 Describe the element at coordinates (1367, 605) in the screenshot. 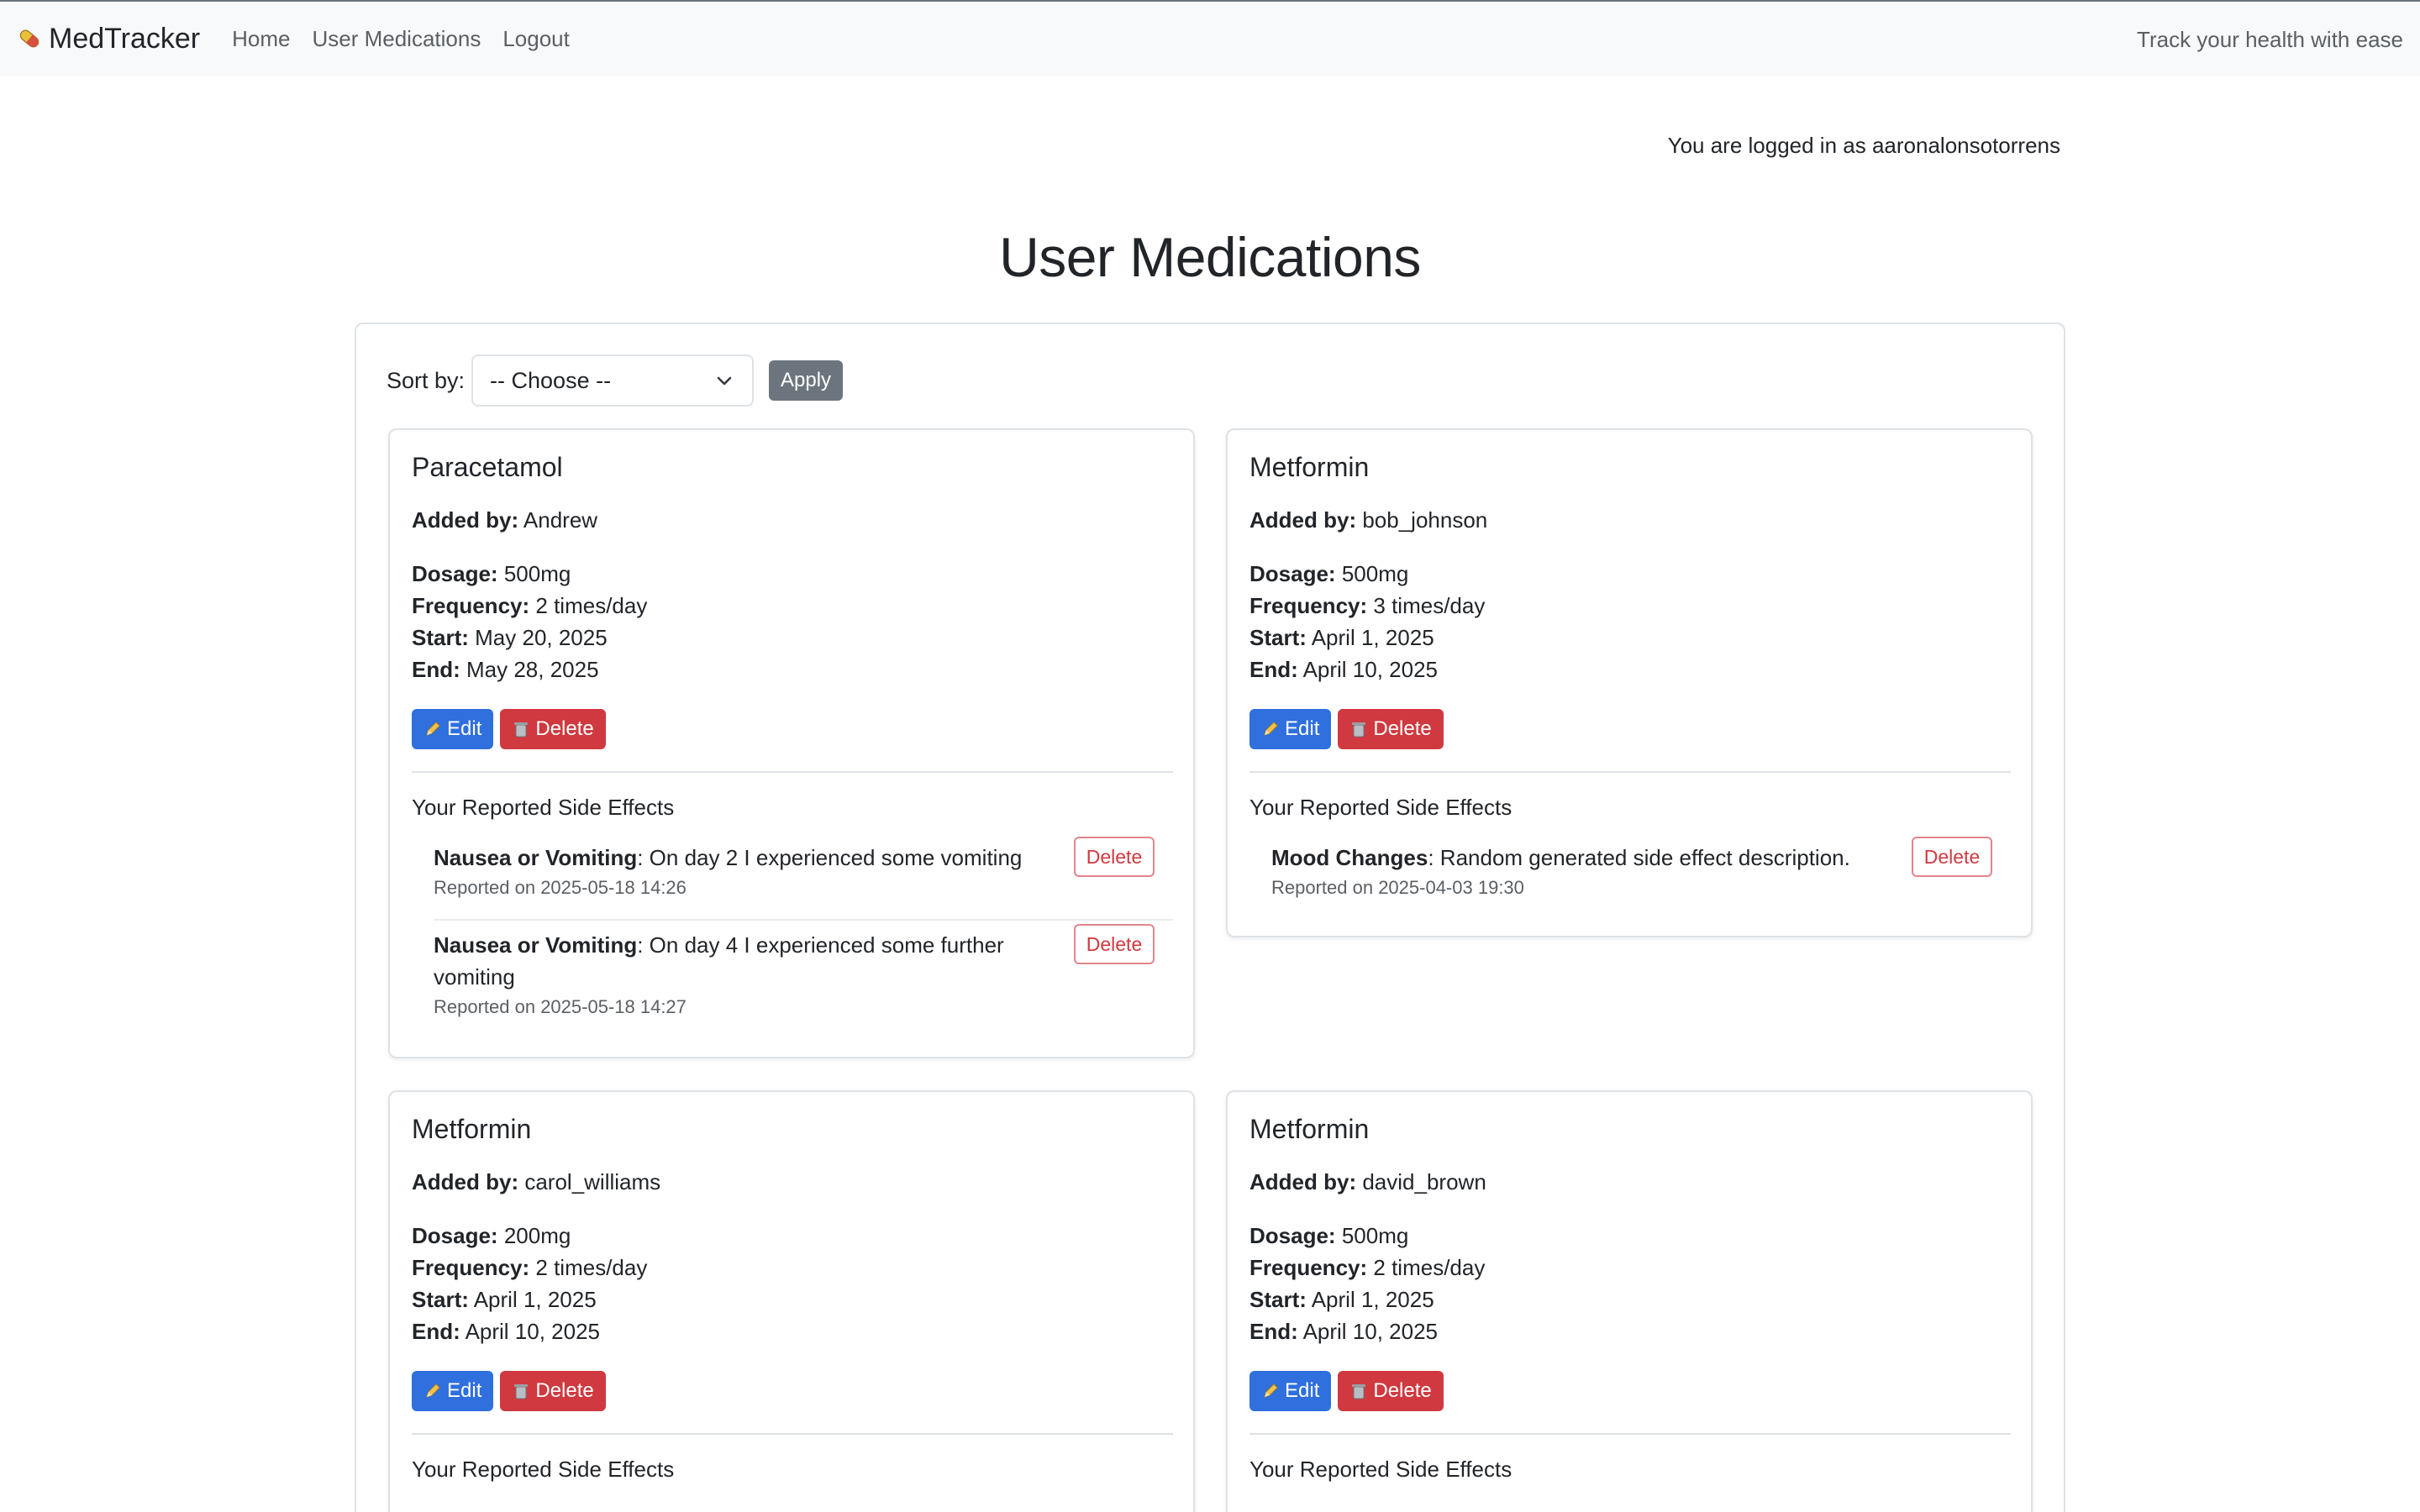

I see `frequency: Frequency: 3 times/day` at that location.